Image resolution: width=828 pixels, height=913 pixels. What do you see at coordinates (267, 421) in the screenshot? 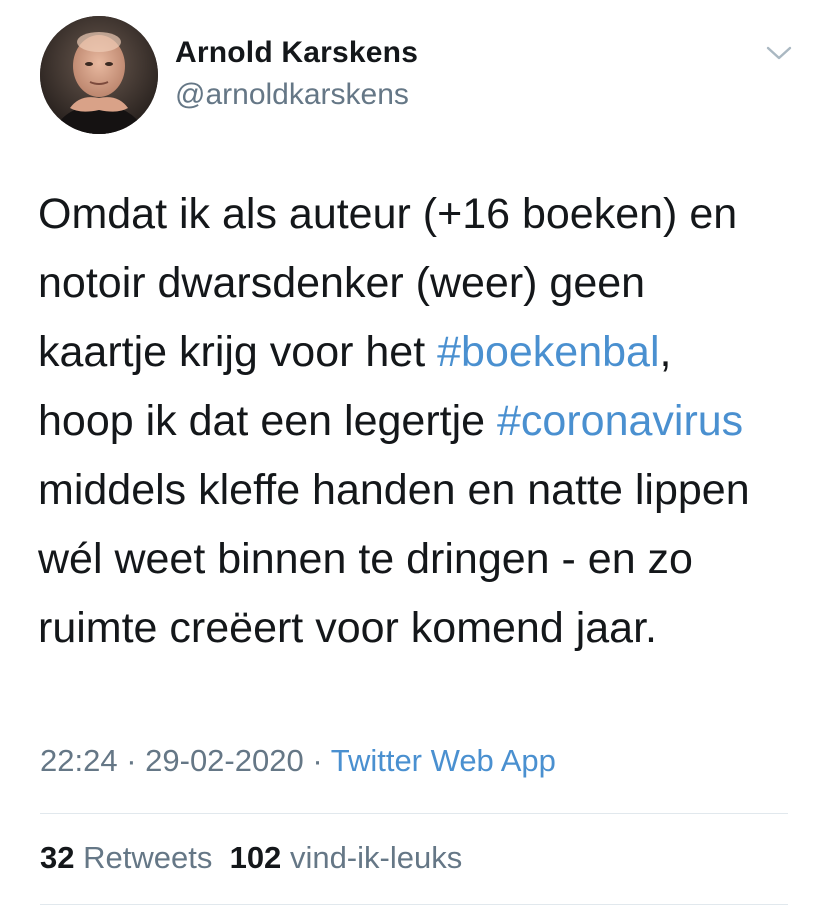
I see `tweet-text-segment: hoop ik dat een legertje` at bounding box center [267, 421].